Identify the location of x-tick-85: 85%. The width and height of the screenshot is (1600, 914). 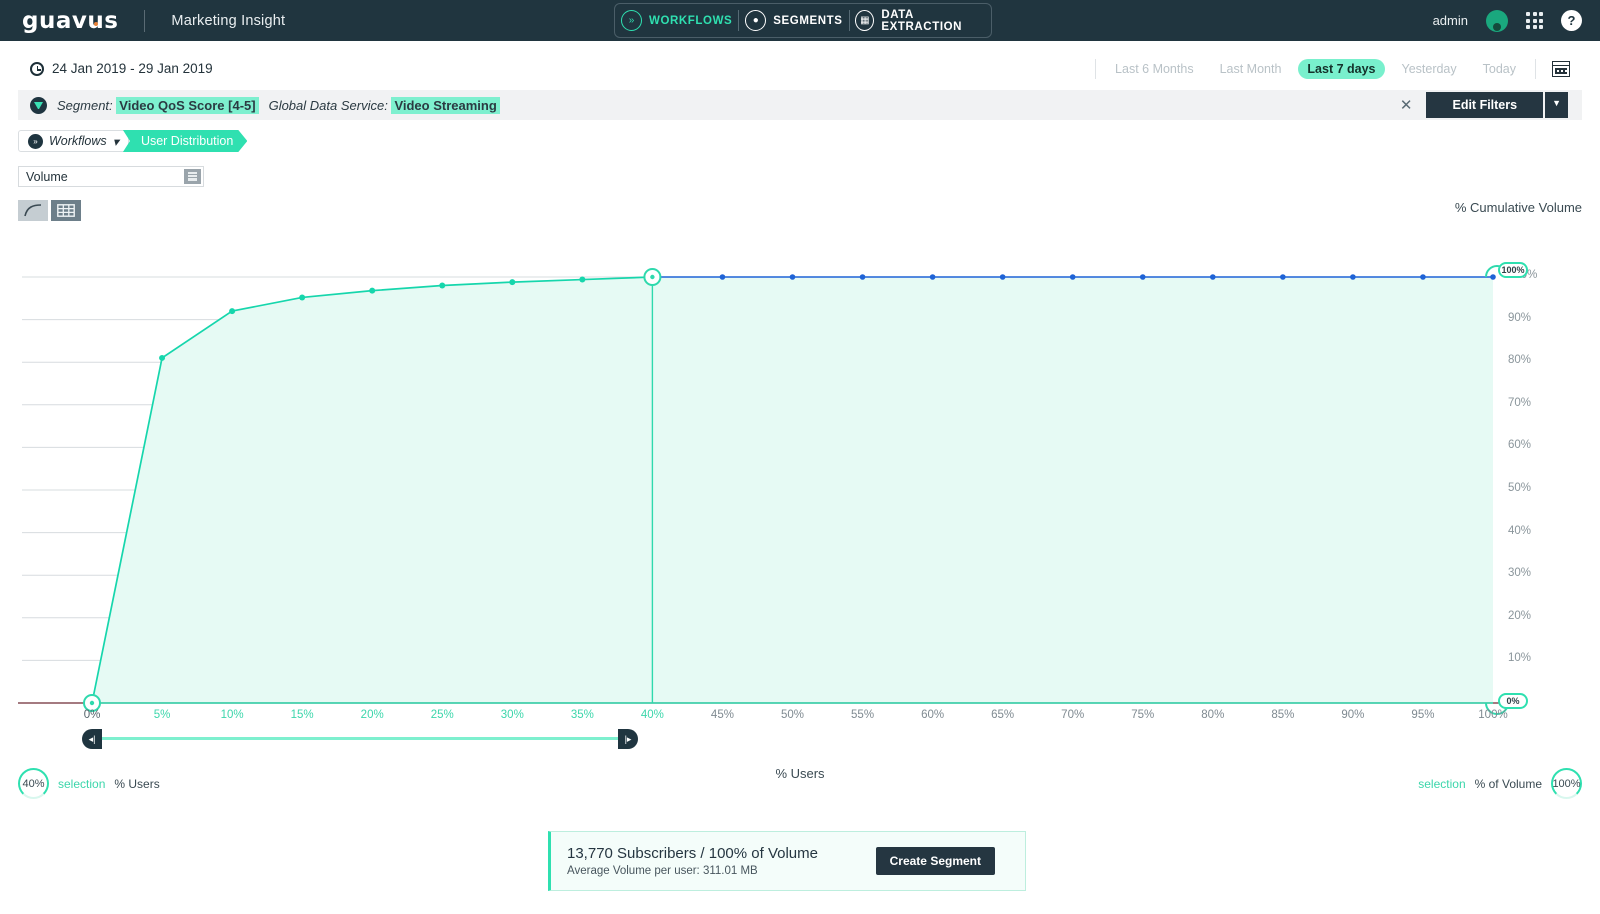
(1283, 715).